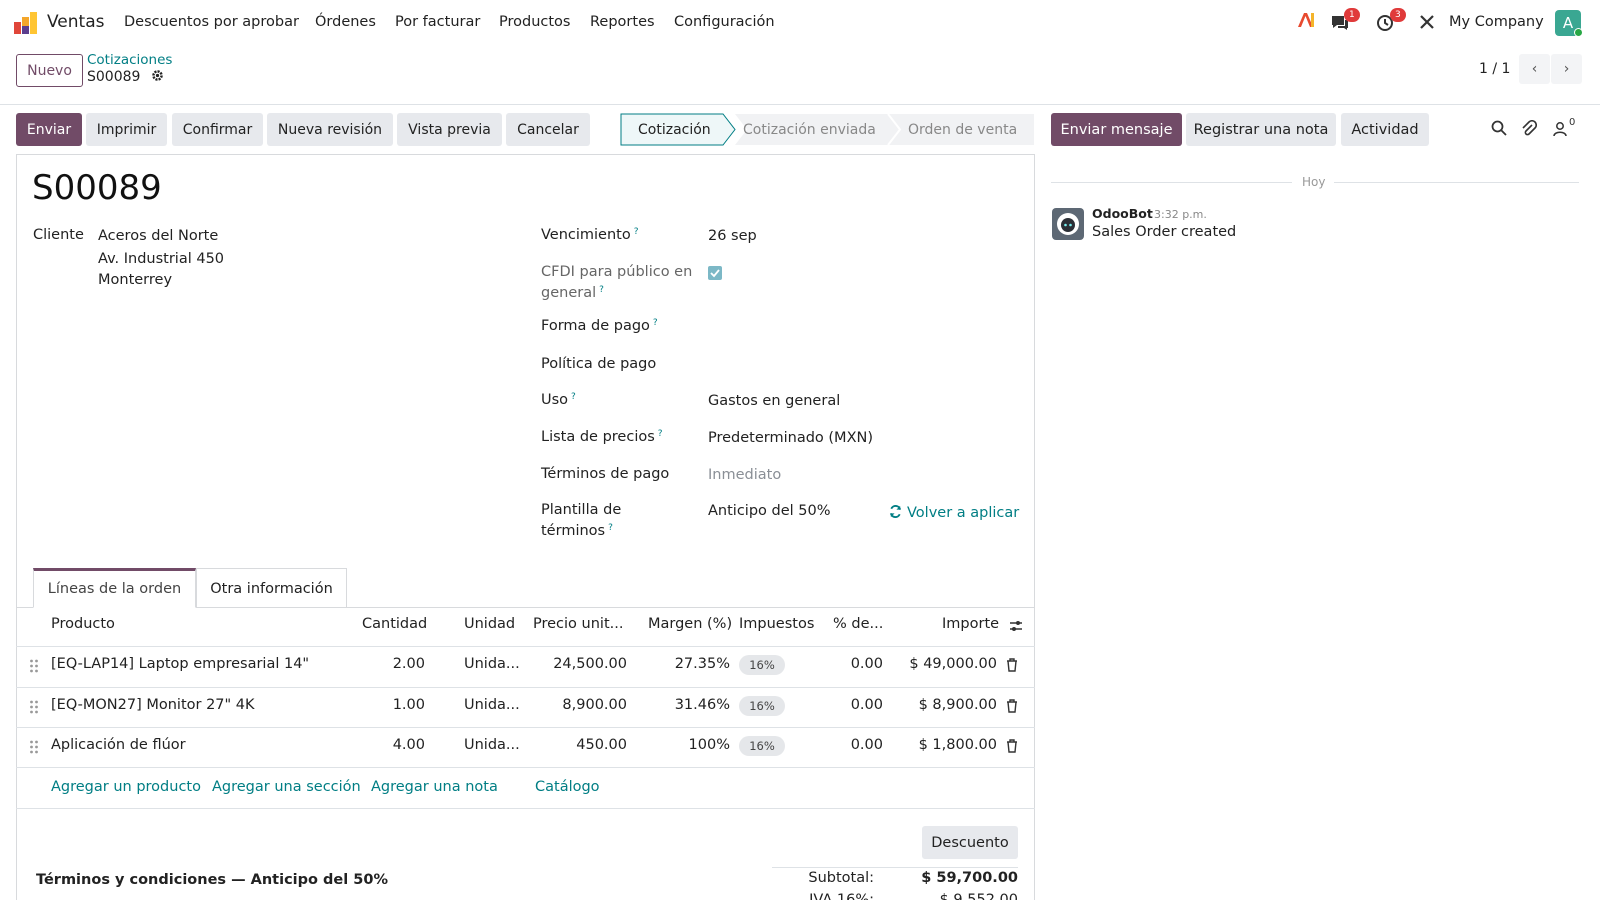  I want to click on expiration-field: 26 sep, so click(732, 236).